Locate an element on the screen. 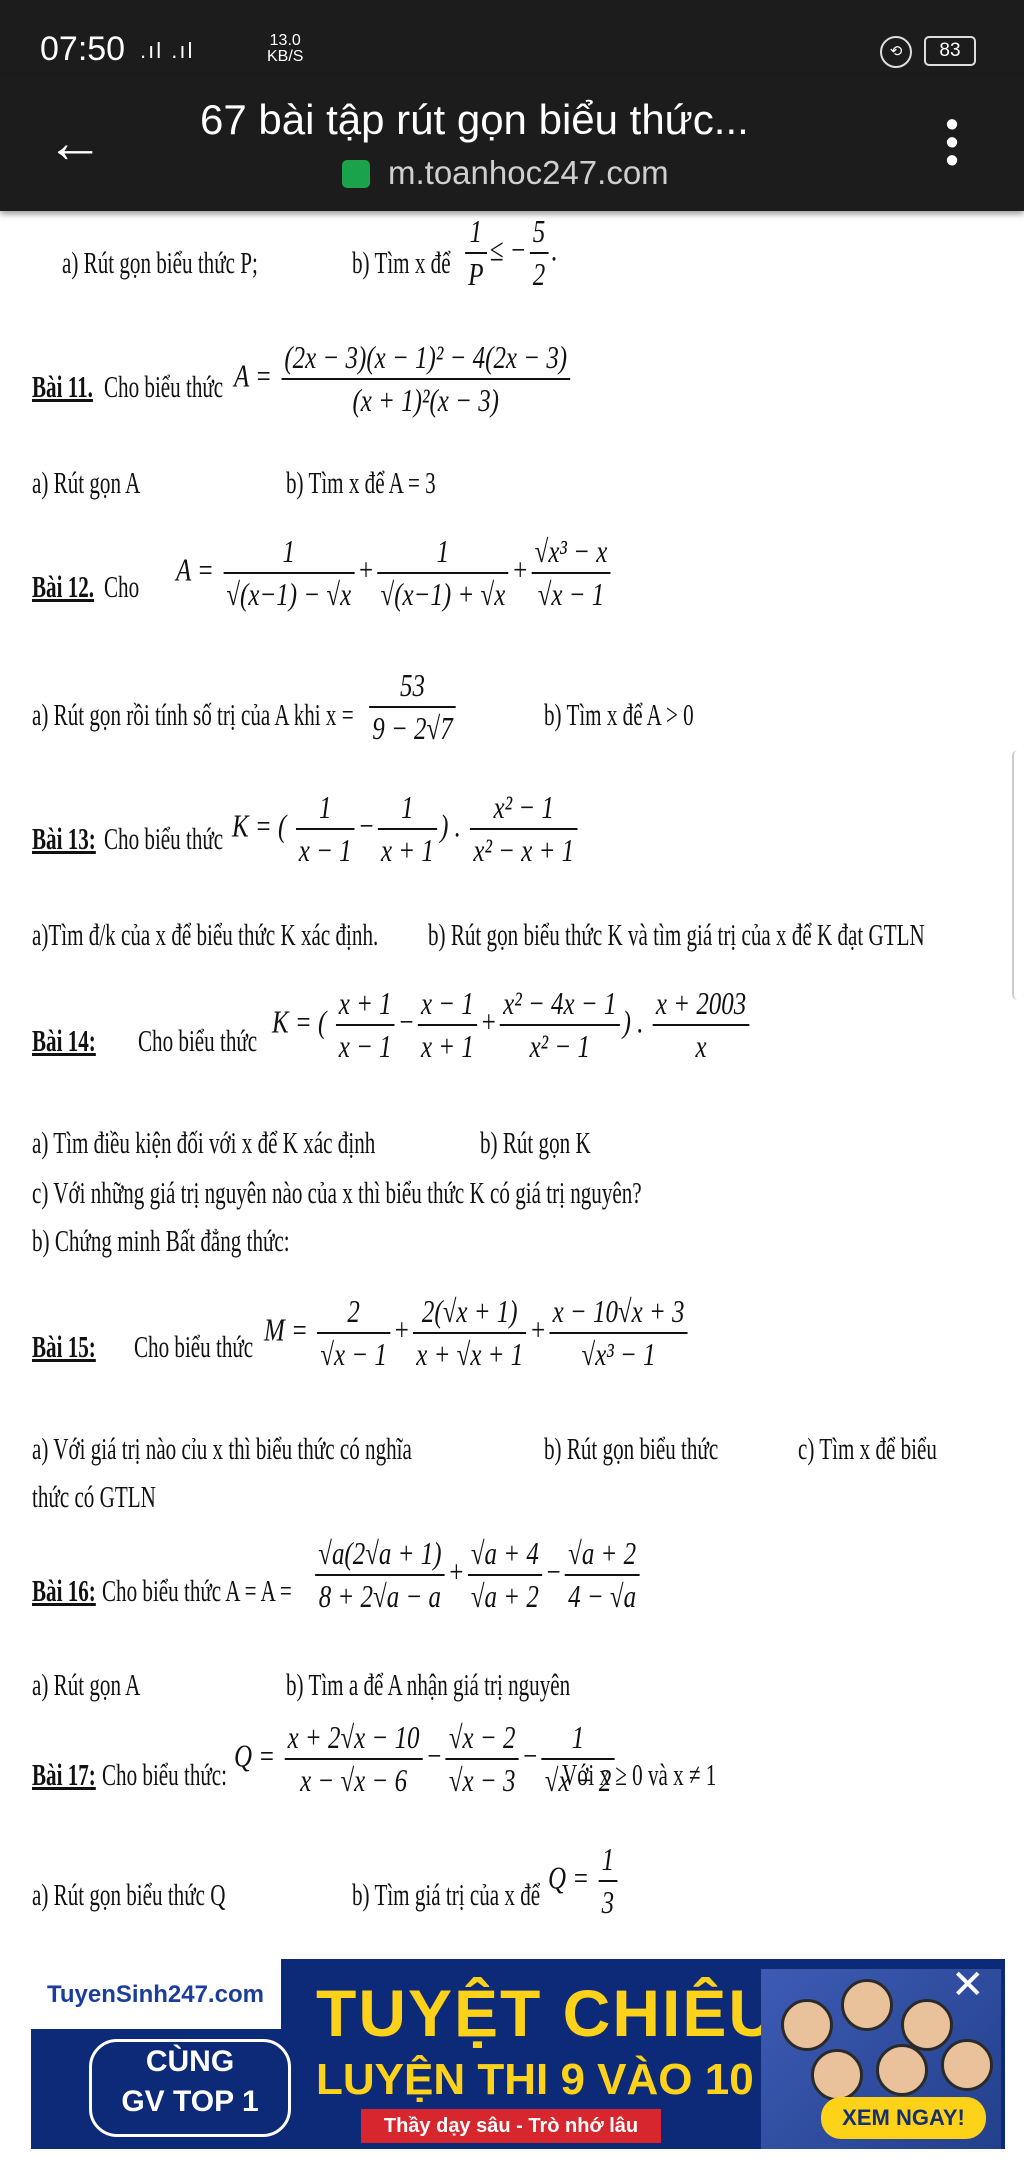 The height and width of the screenshot is (2162, 1024). exercise-text: Cho biểu thức: is located at coordinates (165, 1774).